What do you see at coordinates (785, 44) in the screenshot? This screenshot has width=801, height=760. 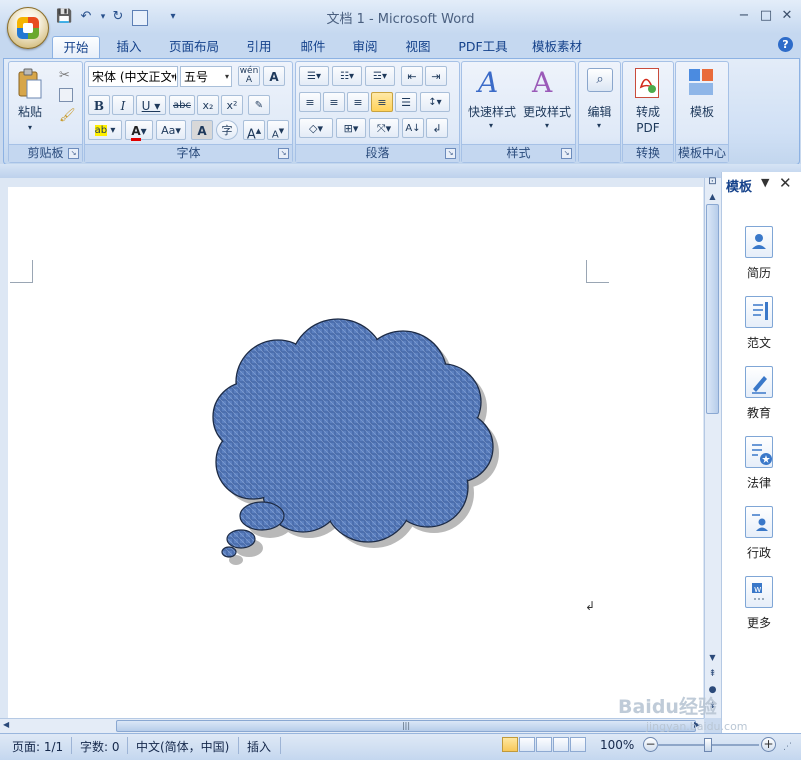 I see `help-icon: ?` at bounding box center [785, 44].